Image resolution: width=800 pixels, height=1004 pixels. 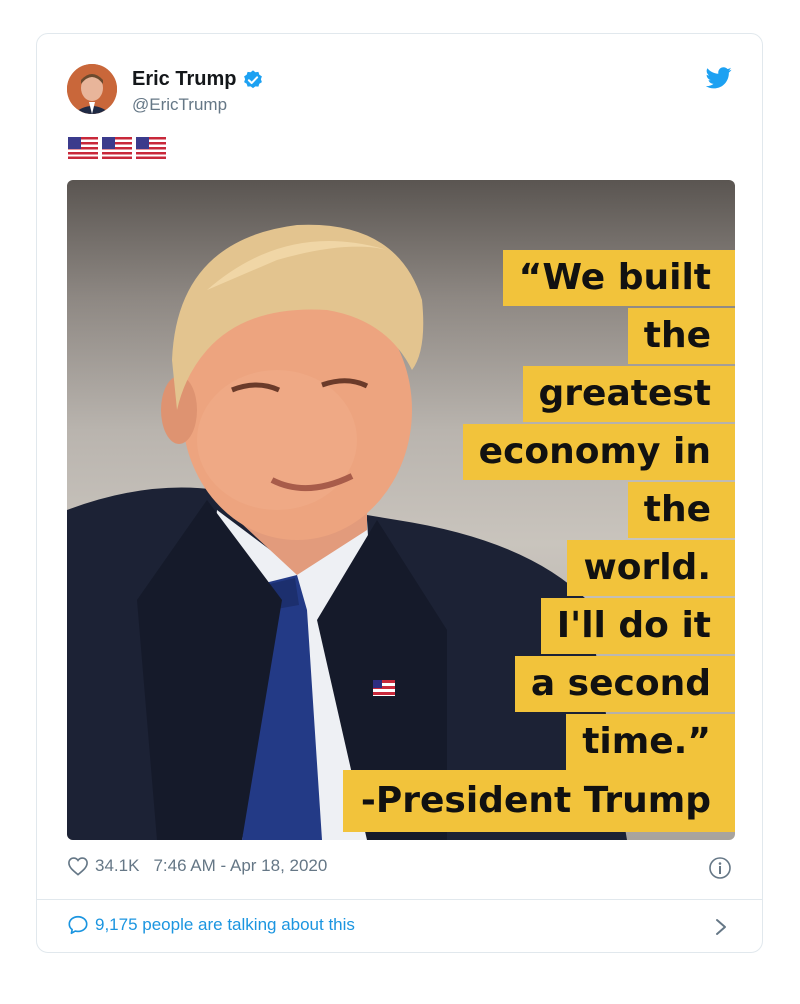 I want to click on author-name: Eric Trump, so click(x=198, y=79).